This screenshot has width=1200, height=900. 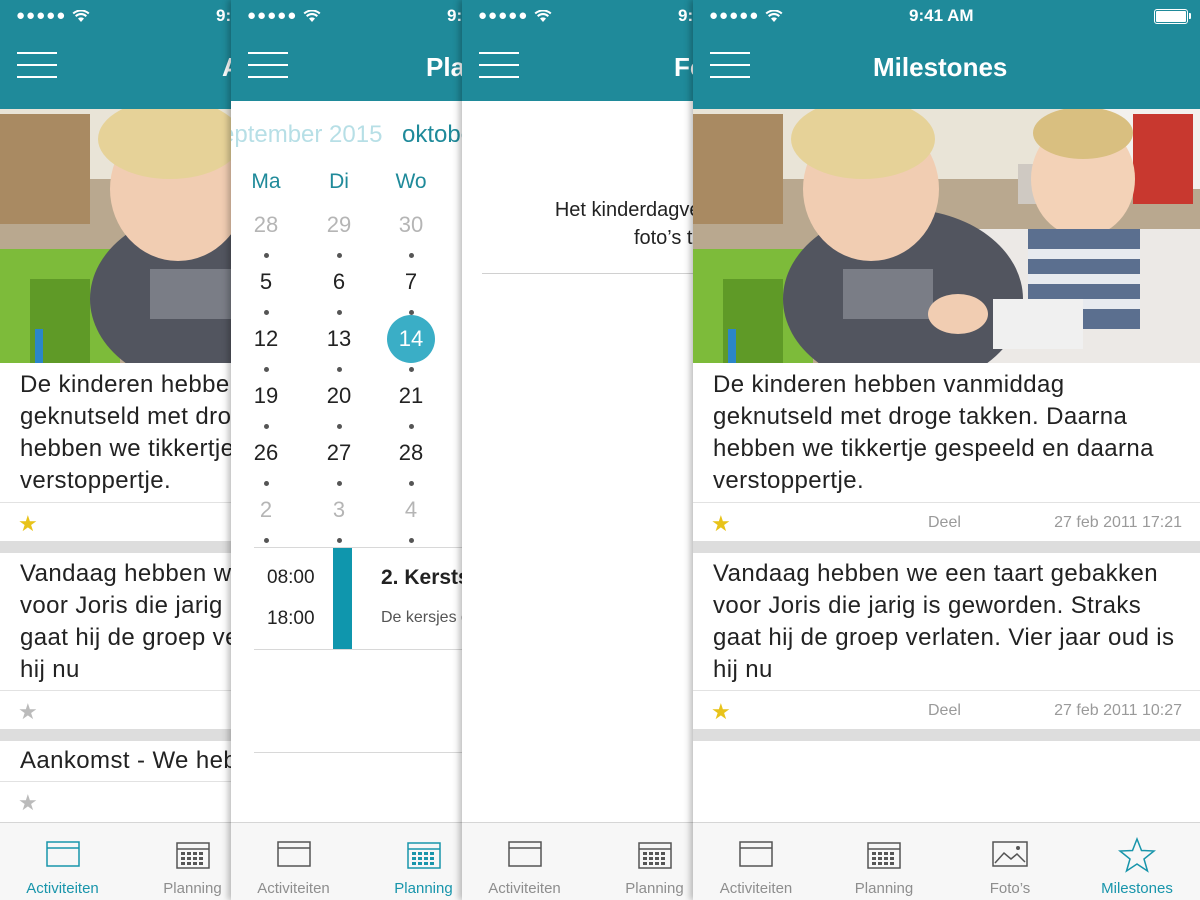 I want to click on weekday-label: Wo, so click(x=411, y=181).